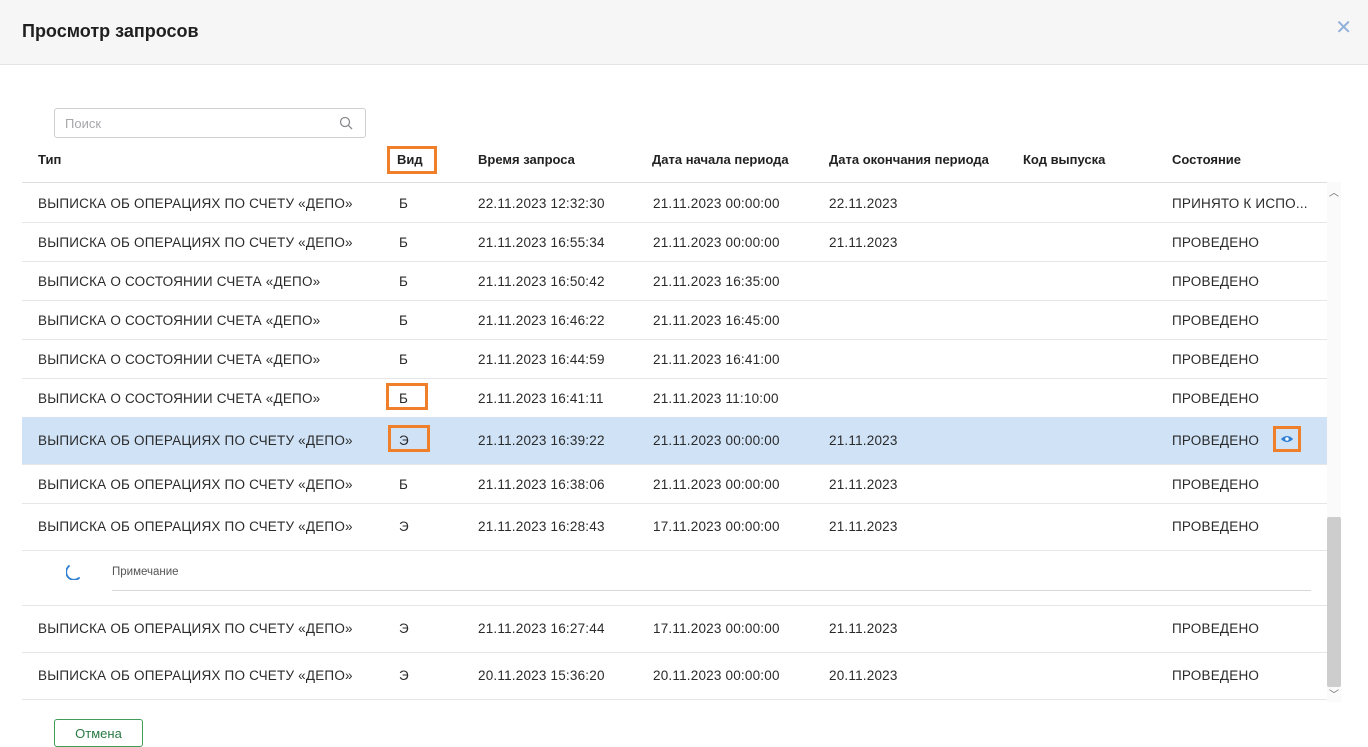  Describe the element at coordinates (1334, 191) in the screenshot. I see `scroll-up-icon: ︿` at that location.